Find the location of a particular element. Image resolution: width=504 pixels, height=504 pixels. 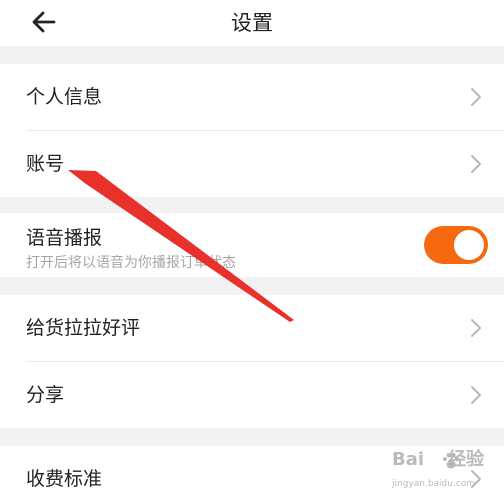

row-label-account: 账号 is located at coordinates (45, 164).